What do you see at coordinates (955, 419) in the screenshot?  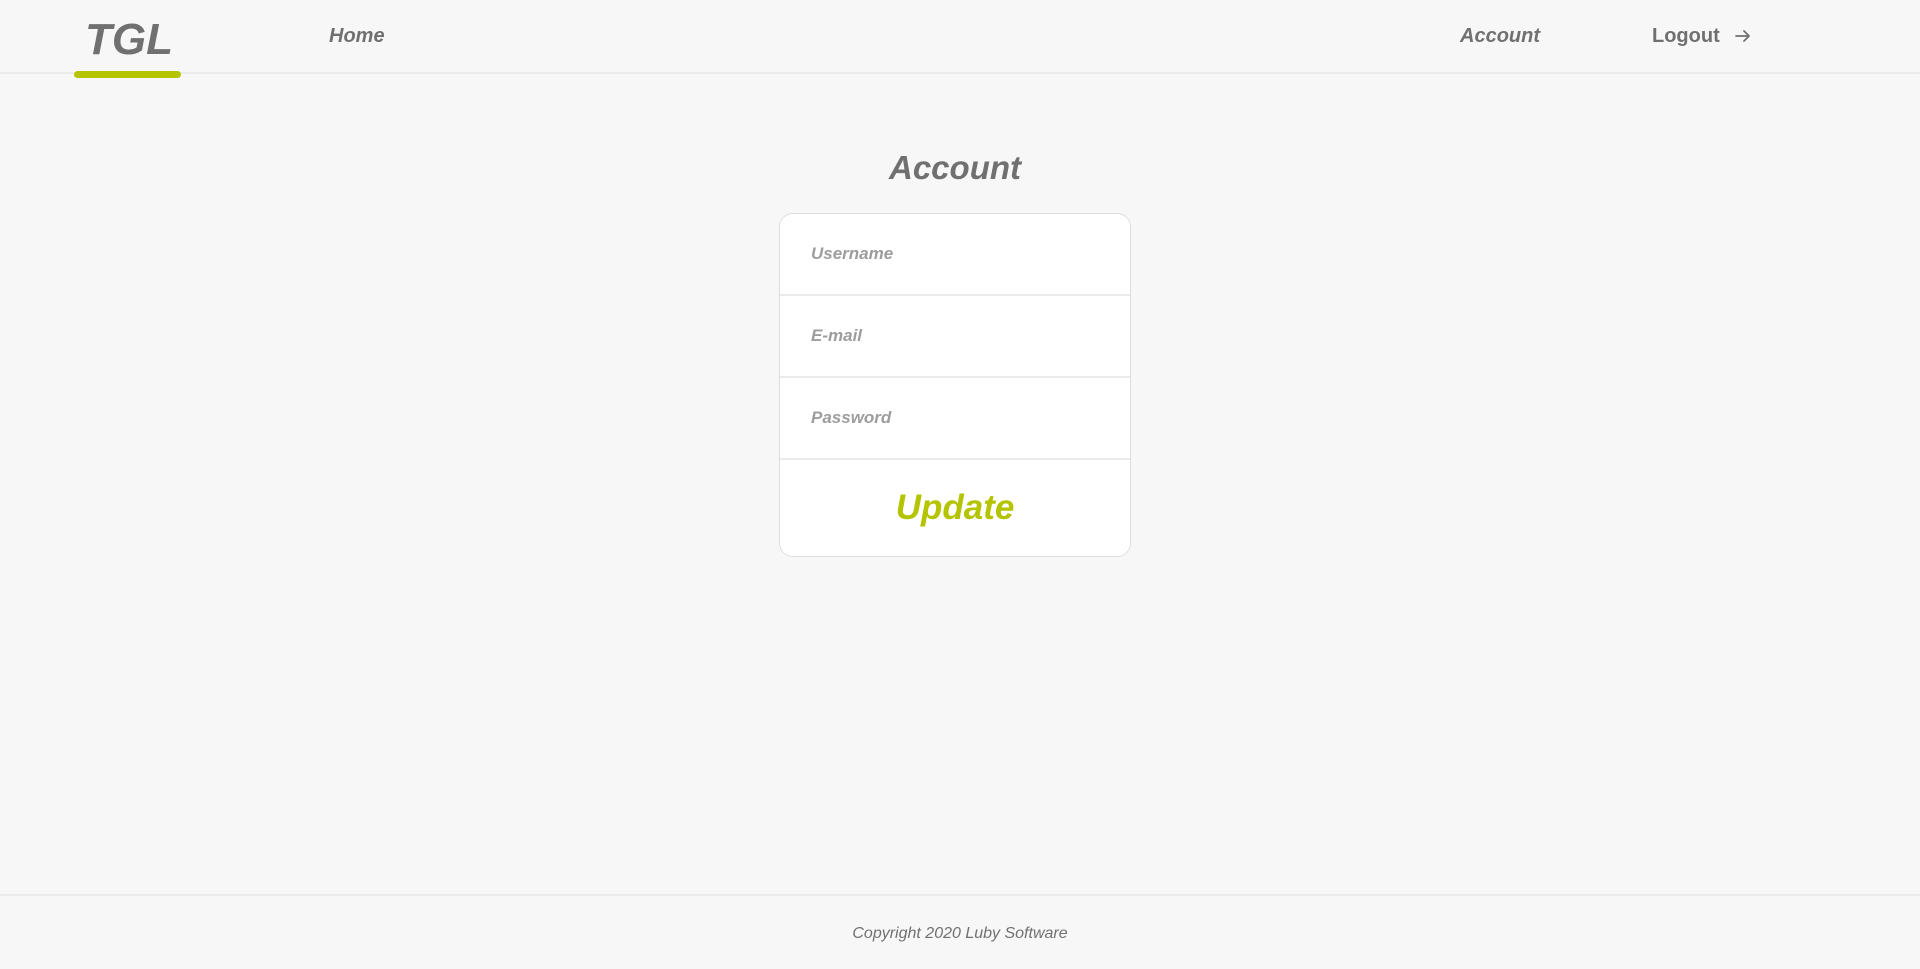 I see `password-field` at bounding box center [955, 419].